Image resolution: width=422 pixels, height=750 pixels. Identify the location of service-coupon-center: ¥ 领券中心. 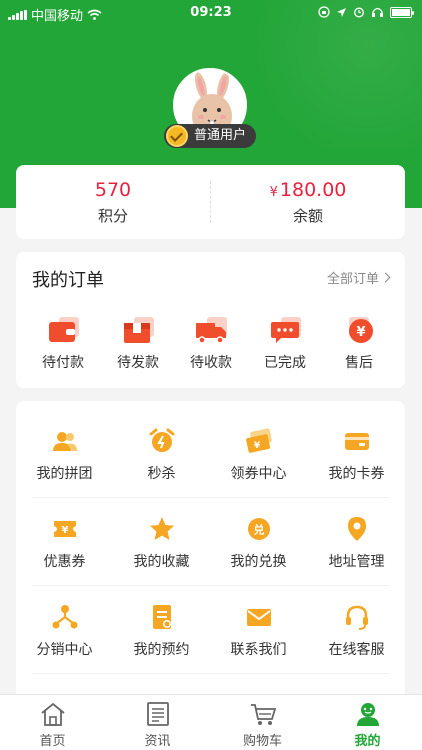
(258, 455).